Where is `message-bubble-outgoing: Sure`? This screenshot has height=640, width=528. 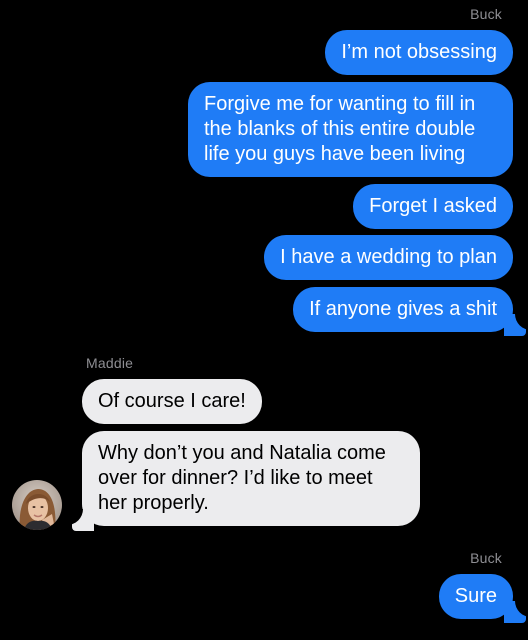 message-bubble-outgoing: Sure is located at coordinates (475, 596).